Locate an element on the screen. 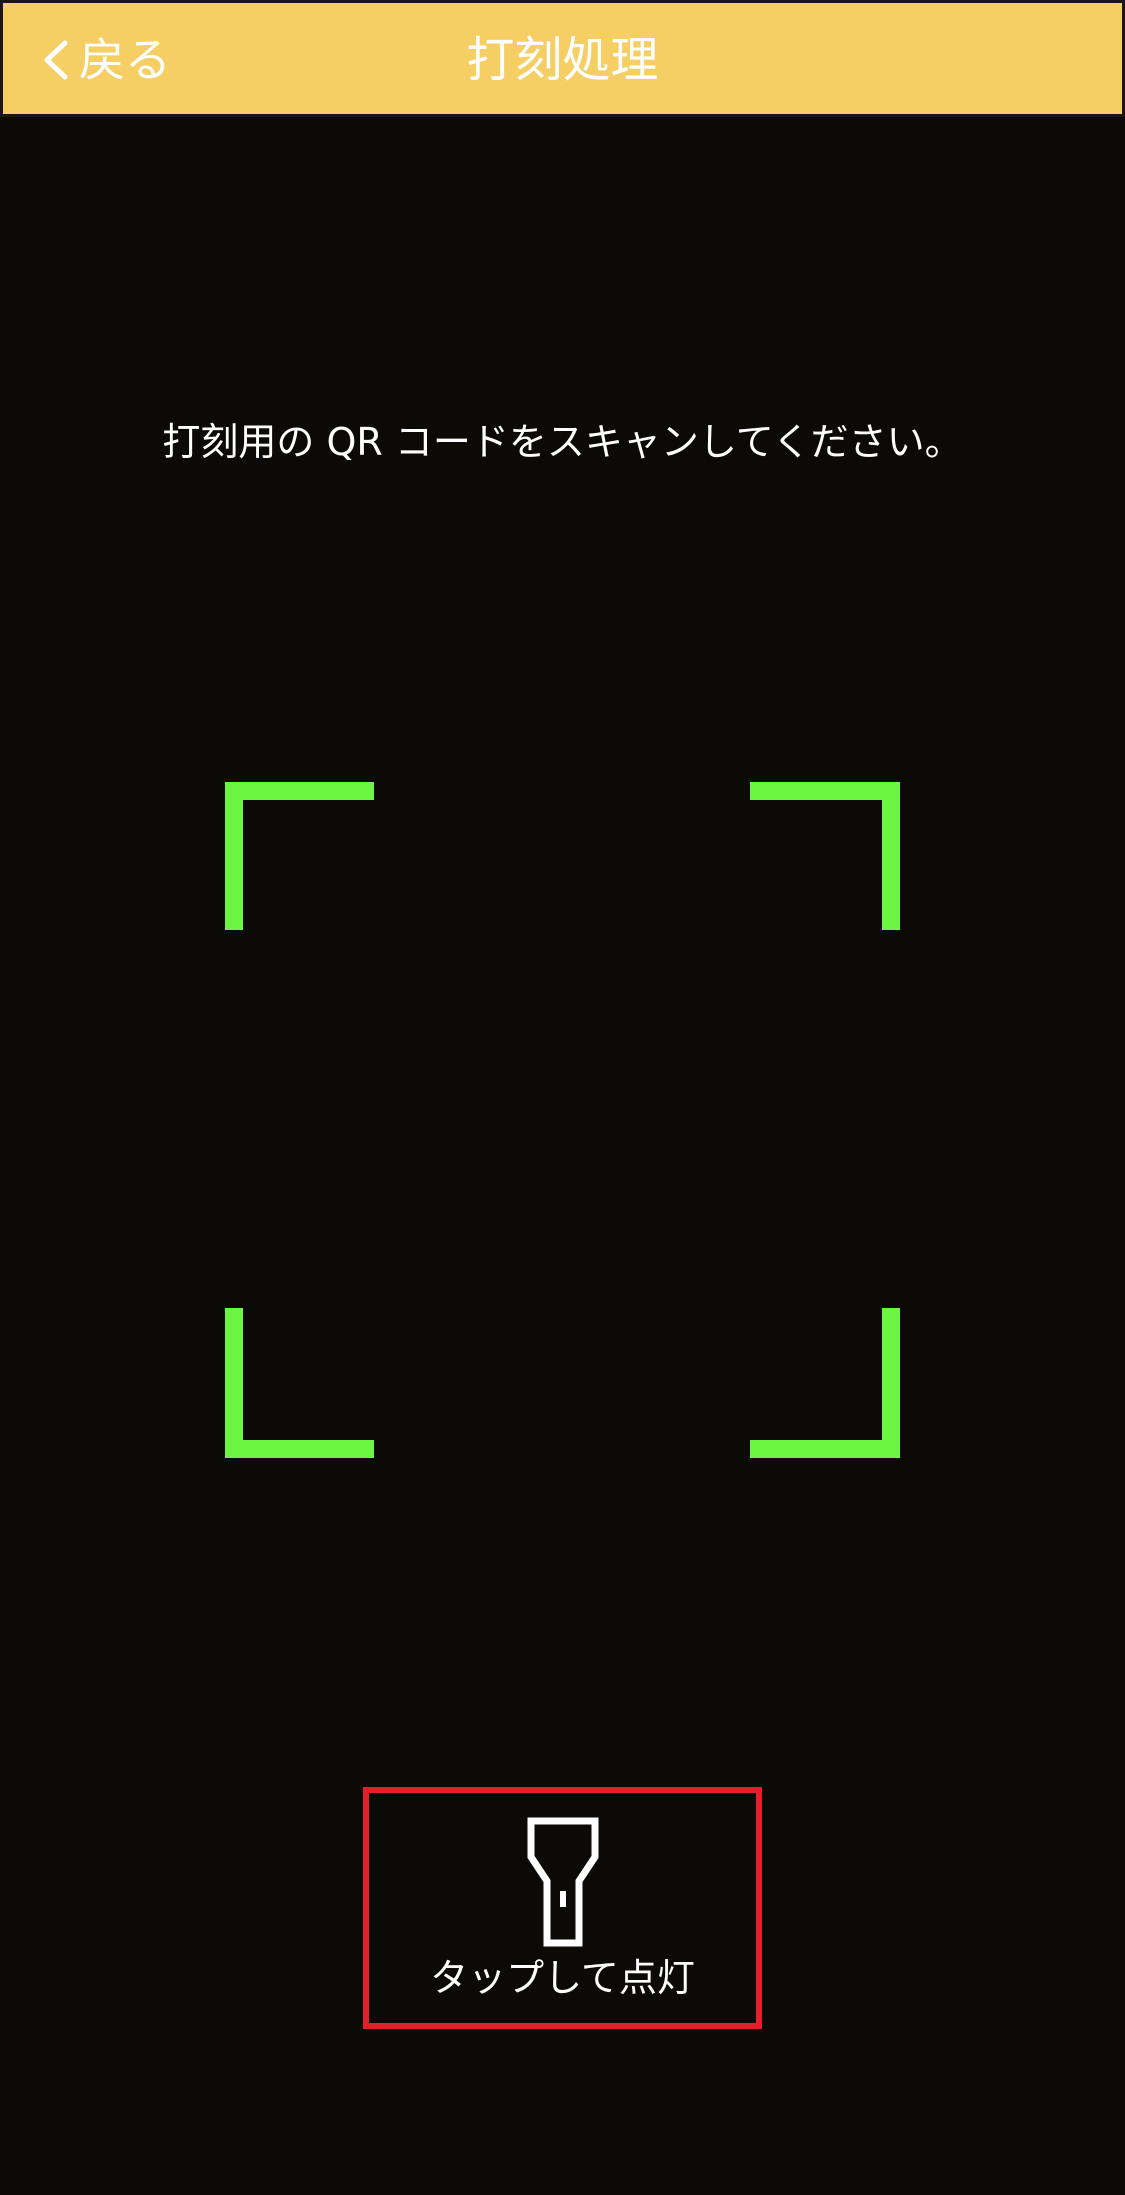 Image resolution: width=1125 pixels, height=2195 pixels. scan-frame-corner-top-left is located at coordinates (299, 856).